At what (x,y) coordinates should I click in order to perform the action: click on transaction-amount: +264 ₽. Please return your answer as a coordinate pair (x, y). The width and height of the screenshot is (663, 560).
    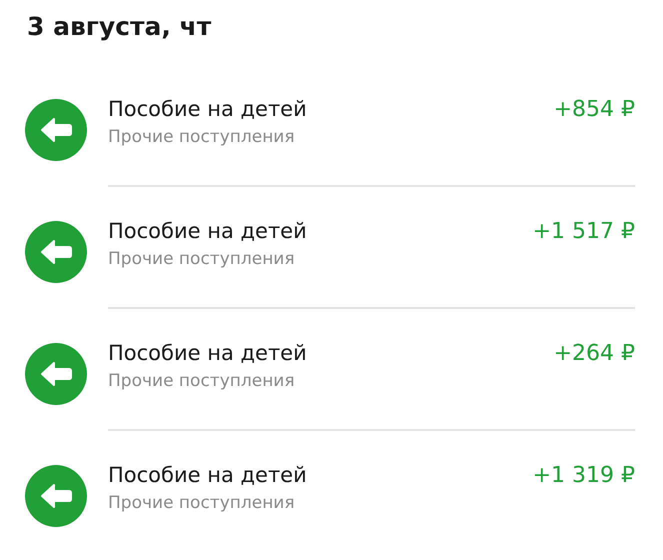
    Looking at the image, I should click on (594, 353).